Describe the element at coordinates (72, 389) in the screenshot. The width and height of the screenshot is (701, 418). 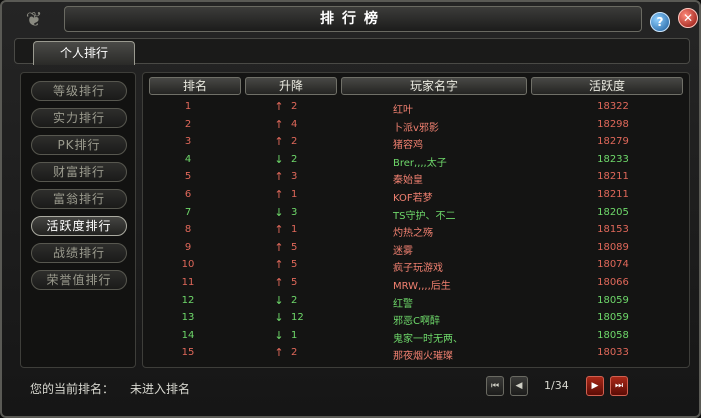
I see `current-rank-label: 您的当前排名：` at that location.